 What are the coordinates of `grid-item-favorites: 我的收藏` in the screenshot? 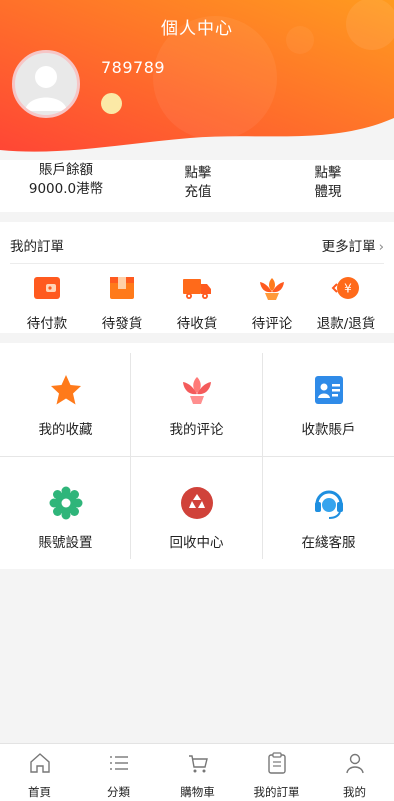 It's located at (65, 399).